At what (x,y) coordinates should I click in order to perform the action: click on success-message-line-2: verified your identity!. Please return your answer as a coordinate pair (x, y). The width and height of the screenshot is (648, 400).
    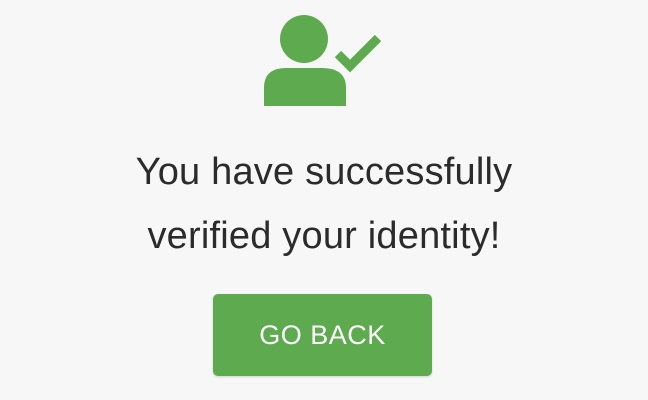
    Looking at the image, I should click on (324, 236).